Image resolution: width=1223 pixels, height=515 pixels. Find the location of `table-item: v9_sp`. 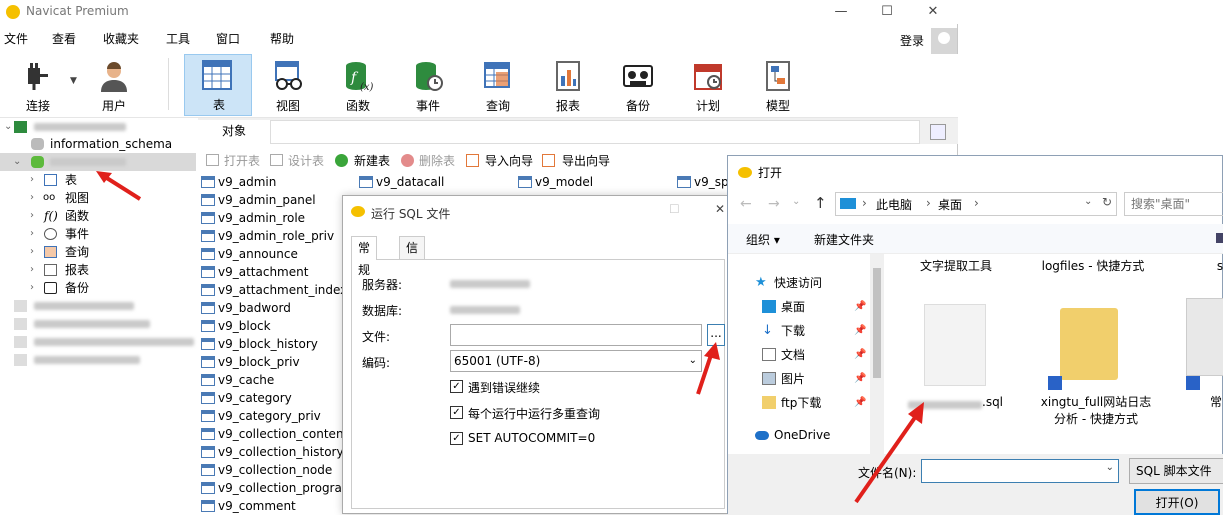

table-item: v9_sp is located at coordinates (703, 182).